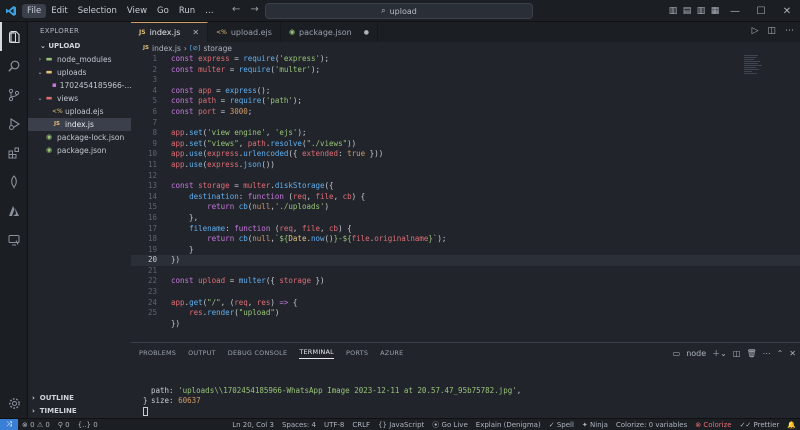  What do you see at coordinates (166, 48) in the screenshot?
I see `breadcrumb-file: index.js` at bounding box center [166, 48].